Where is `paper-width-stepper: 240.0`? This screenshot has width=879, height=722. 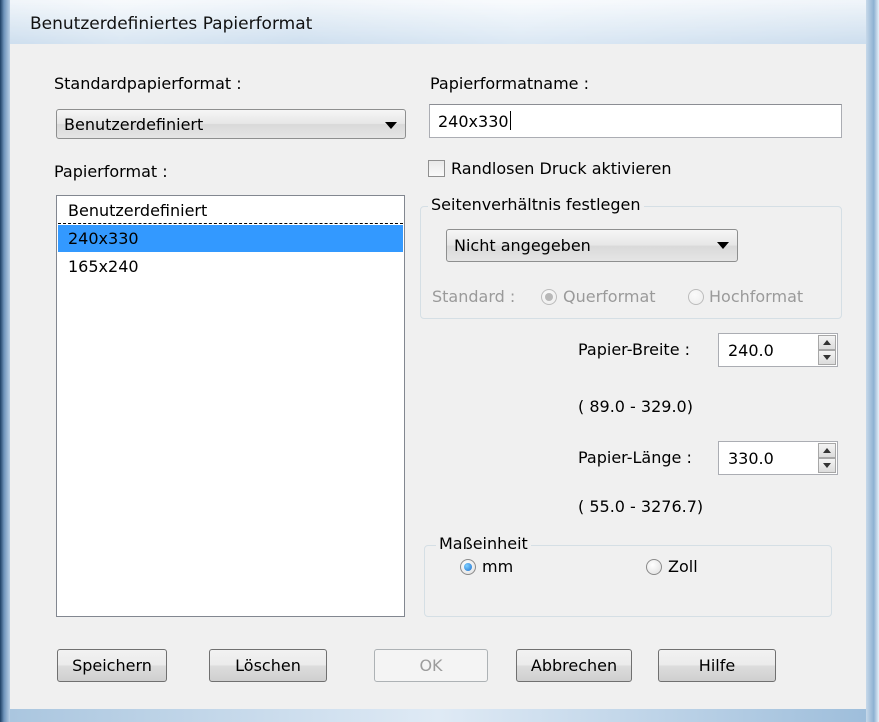 paper-width-stepper: 240.0 is located at coordinates (778, 350).